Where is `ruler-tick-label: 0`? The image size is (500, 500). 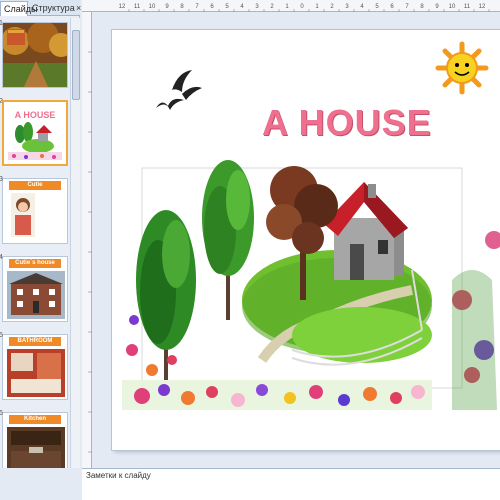
ruler-tick-label: 0 is located at coordinates (302, 7).